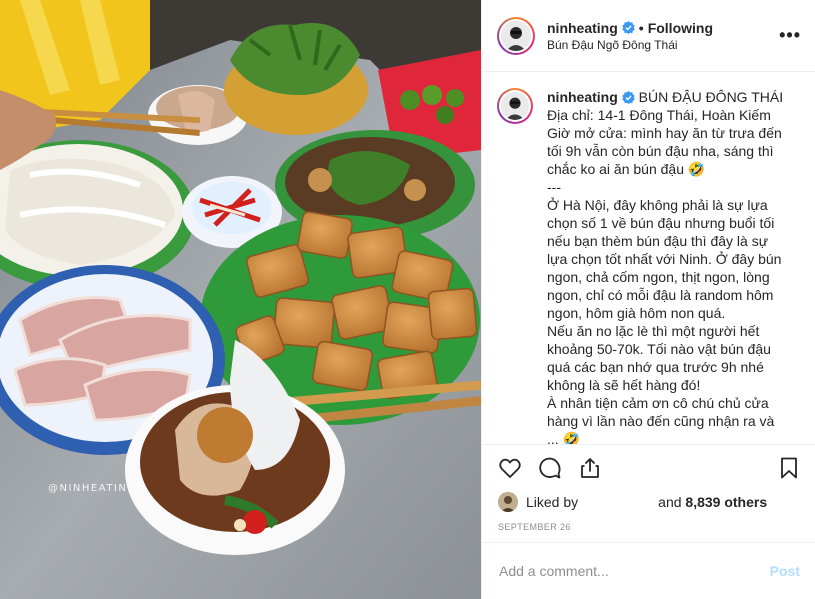 Image resolution: width=815 pixels, height=599 pixels. I want to click on likes-and: and, so click(670, 502).